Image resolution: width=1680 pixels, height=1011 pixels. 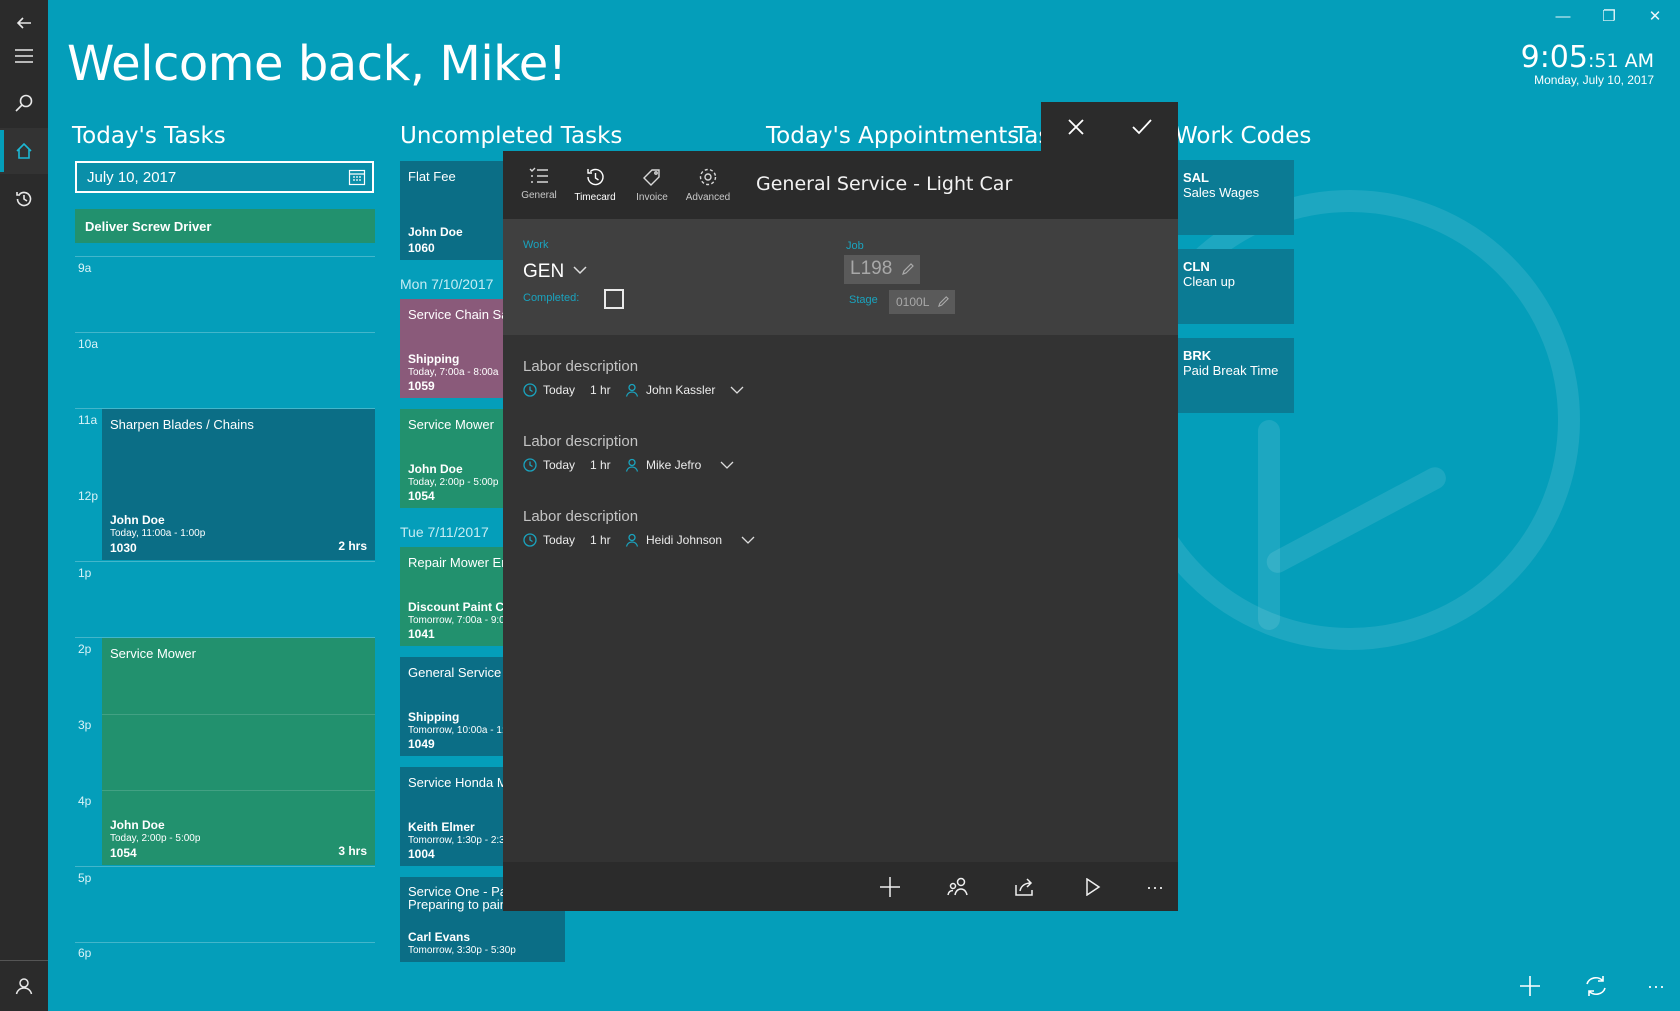 I want to click on work-code-select: GEN, so click(x=543, y=272).